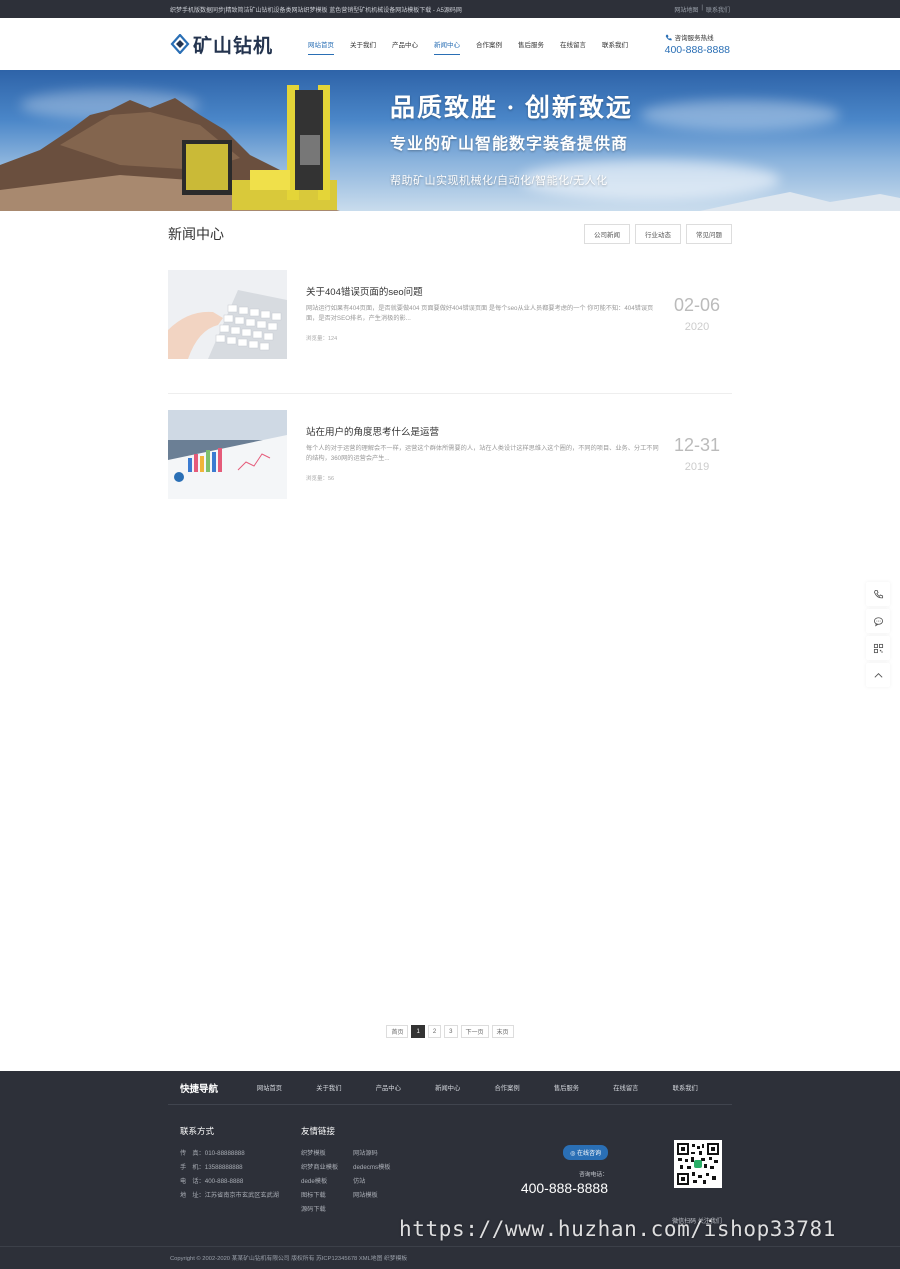  I want to click on view-count: 浏览量：56, so click(320, 479).